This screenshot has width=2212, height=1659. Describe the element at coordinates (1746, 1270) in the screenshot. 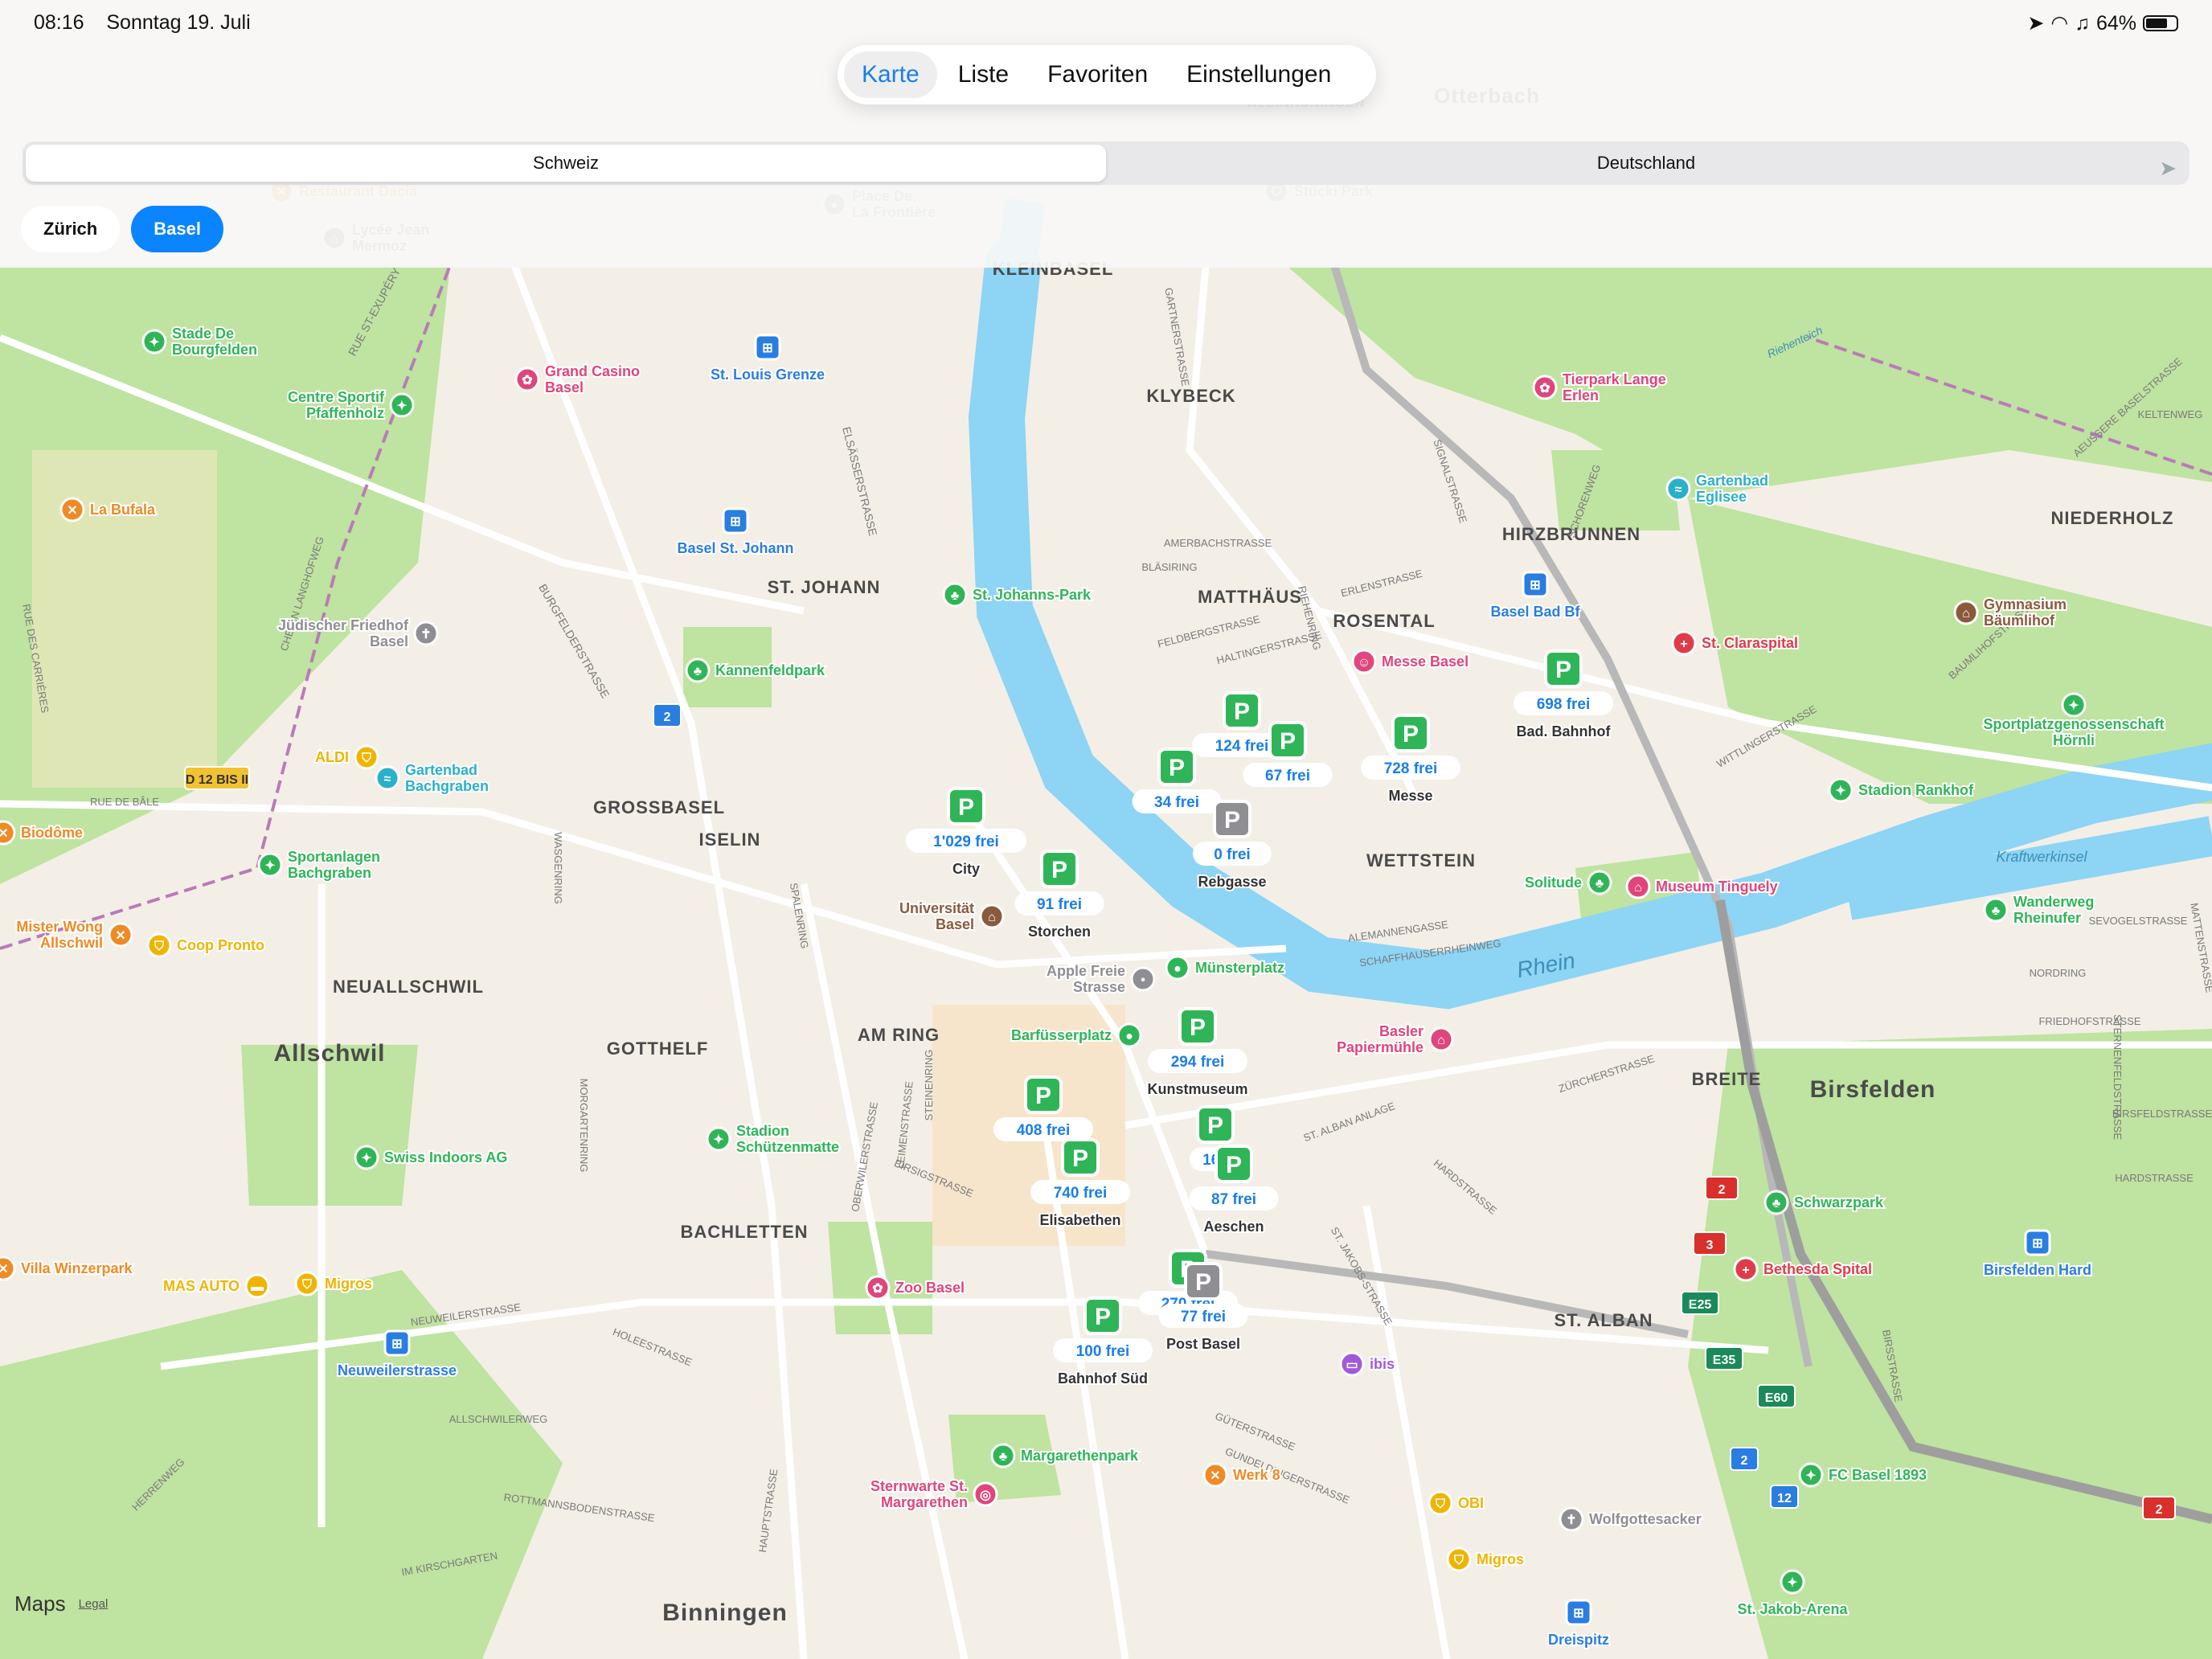

I see `hospital-icon: +` at that location.